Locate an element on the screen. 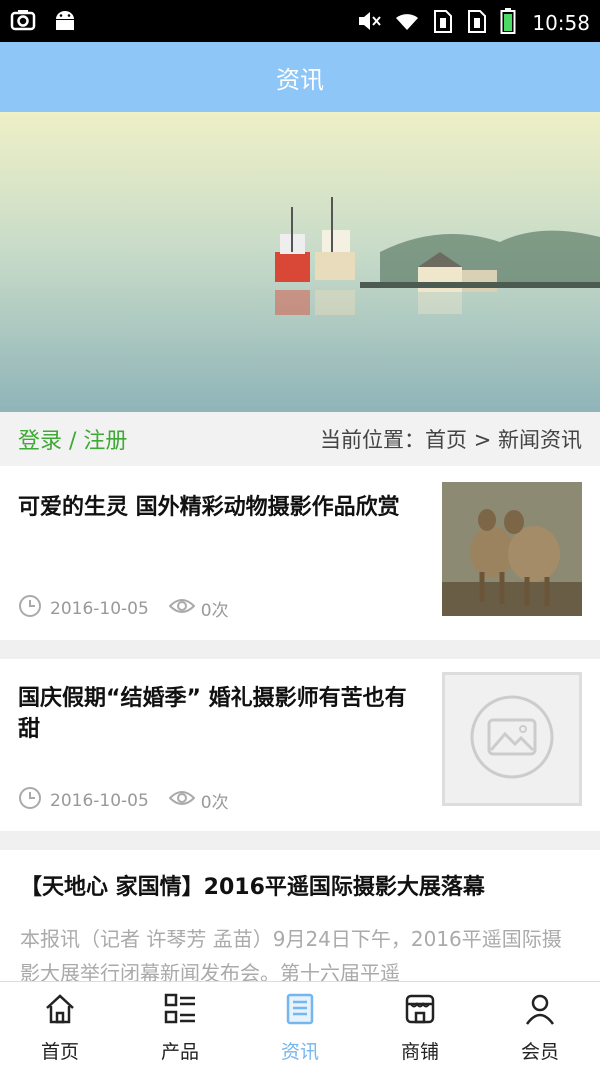 This screenshot has height=1067, width=600. nav-item-home: 首页 is located at coordinates (60, 1024).